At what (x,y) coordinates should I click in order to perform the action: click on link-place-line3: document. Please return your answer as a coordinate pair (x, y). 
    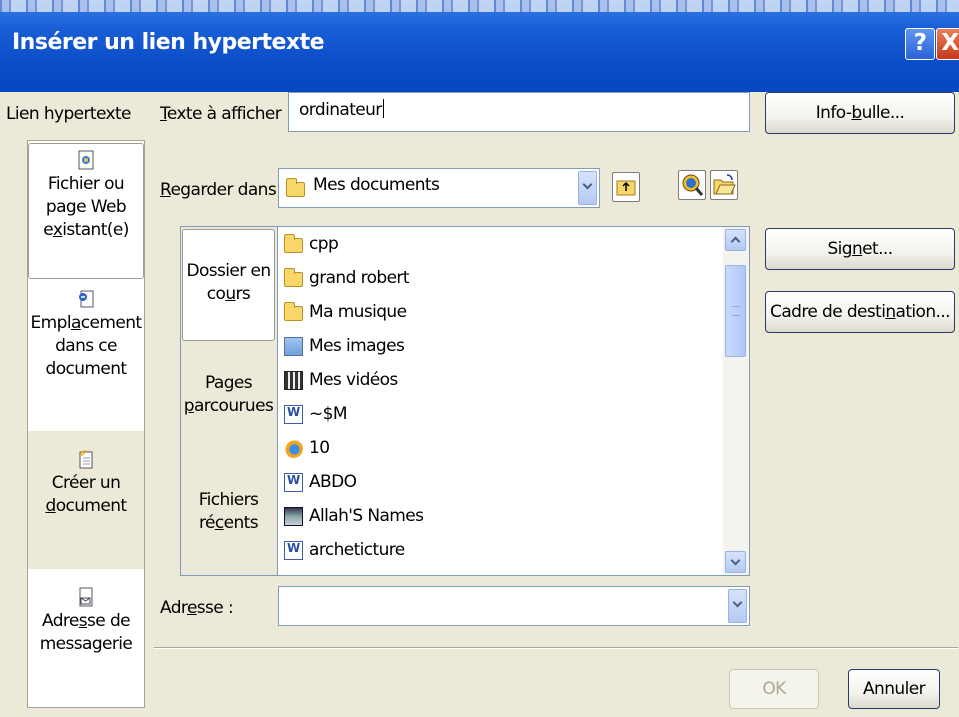
    Looking at the image, I should click on (86, 369).